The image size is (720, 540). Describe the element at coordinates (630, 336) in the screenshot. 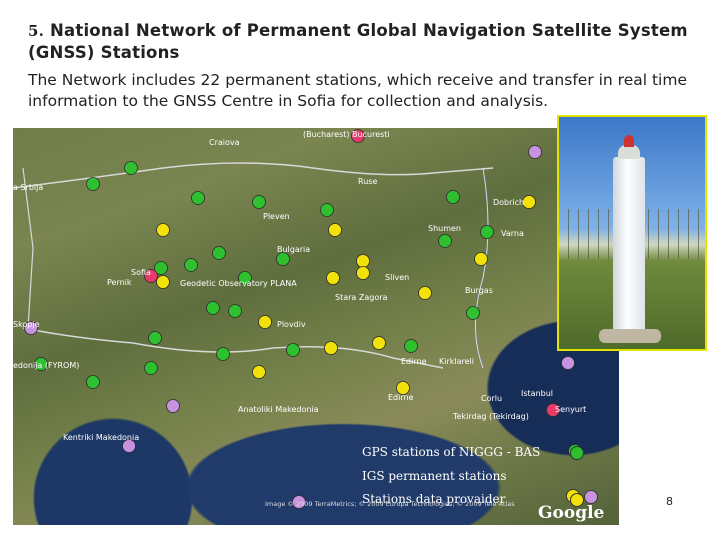

I see `photo-base` at that location.